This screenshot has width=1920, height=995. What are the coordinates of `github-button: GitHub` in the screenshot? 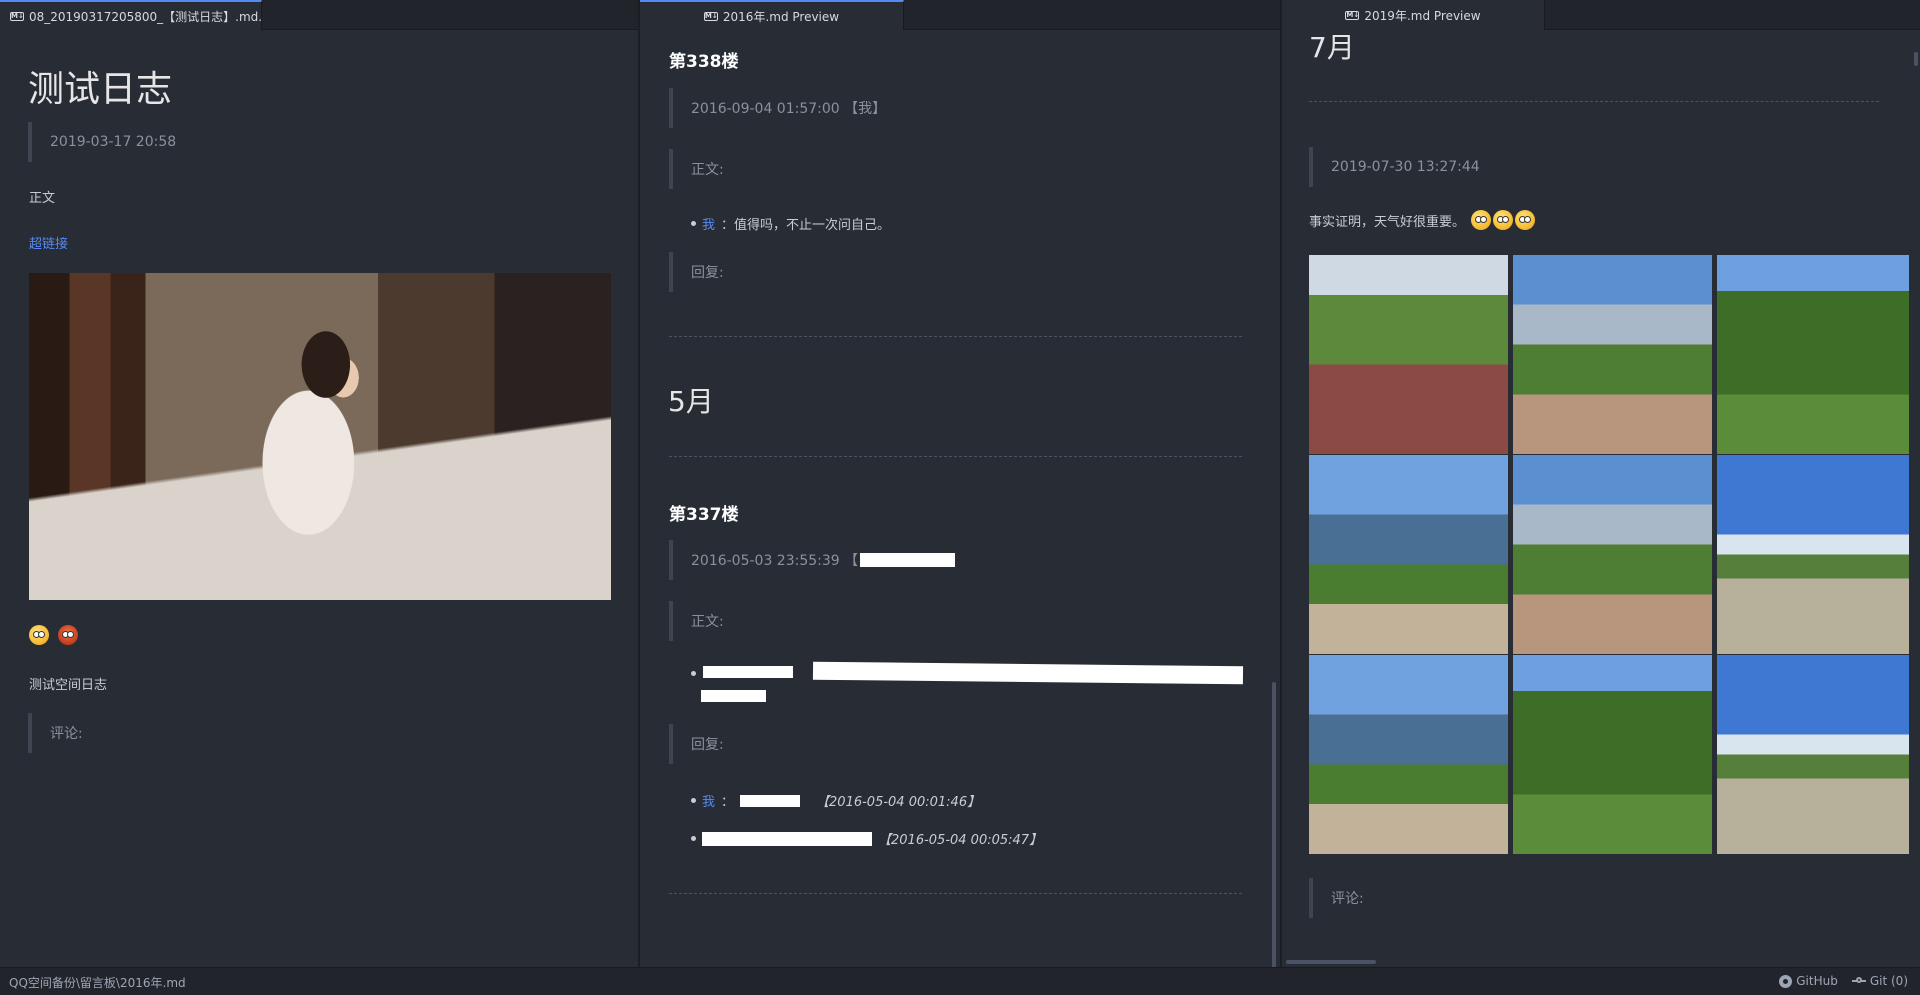 It's located at (1808, 981).